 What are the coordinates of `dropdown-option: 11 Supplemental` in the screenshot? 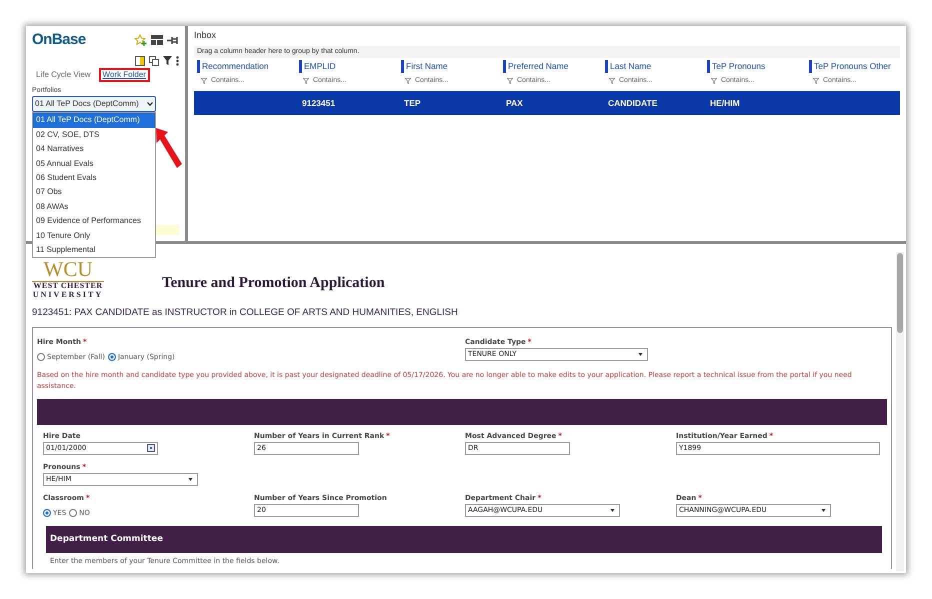 It's located at (94, 250).